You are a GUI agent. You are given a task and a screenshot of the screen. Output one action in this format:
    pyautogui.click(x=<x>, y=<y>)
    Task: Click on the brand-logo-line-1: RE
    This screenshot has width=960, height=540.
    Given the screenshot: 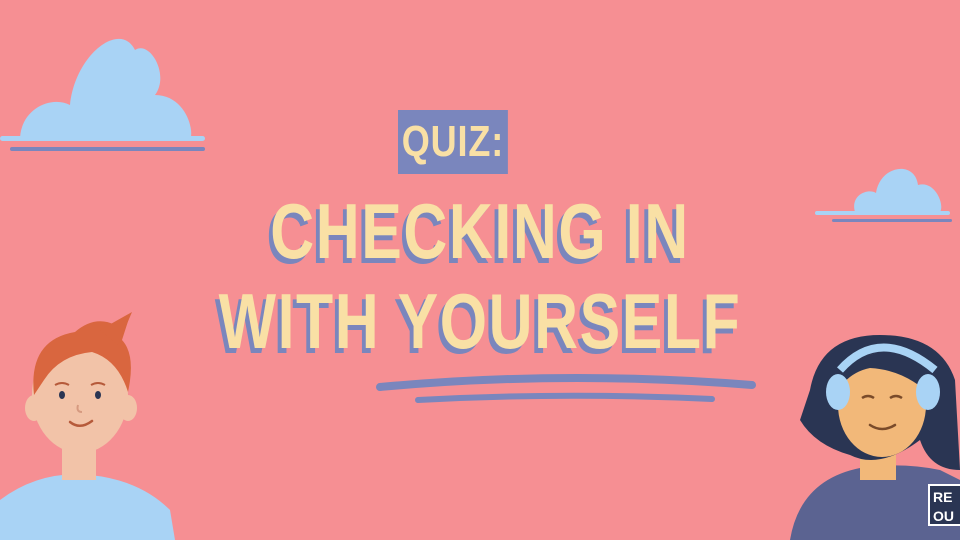 What is the action you would take?
    pyautogui.click(x=943, y=497)
    